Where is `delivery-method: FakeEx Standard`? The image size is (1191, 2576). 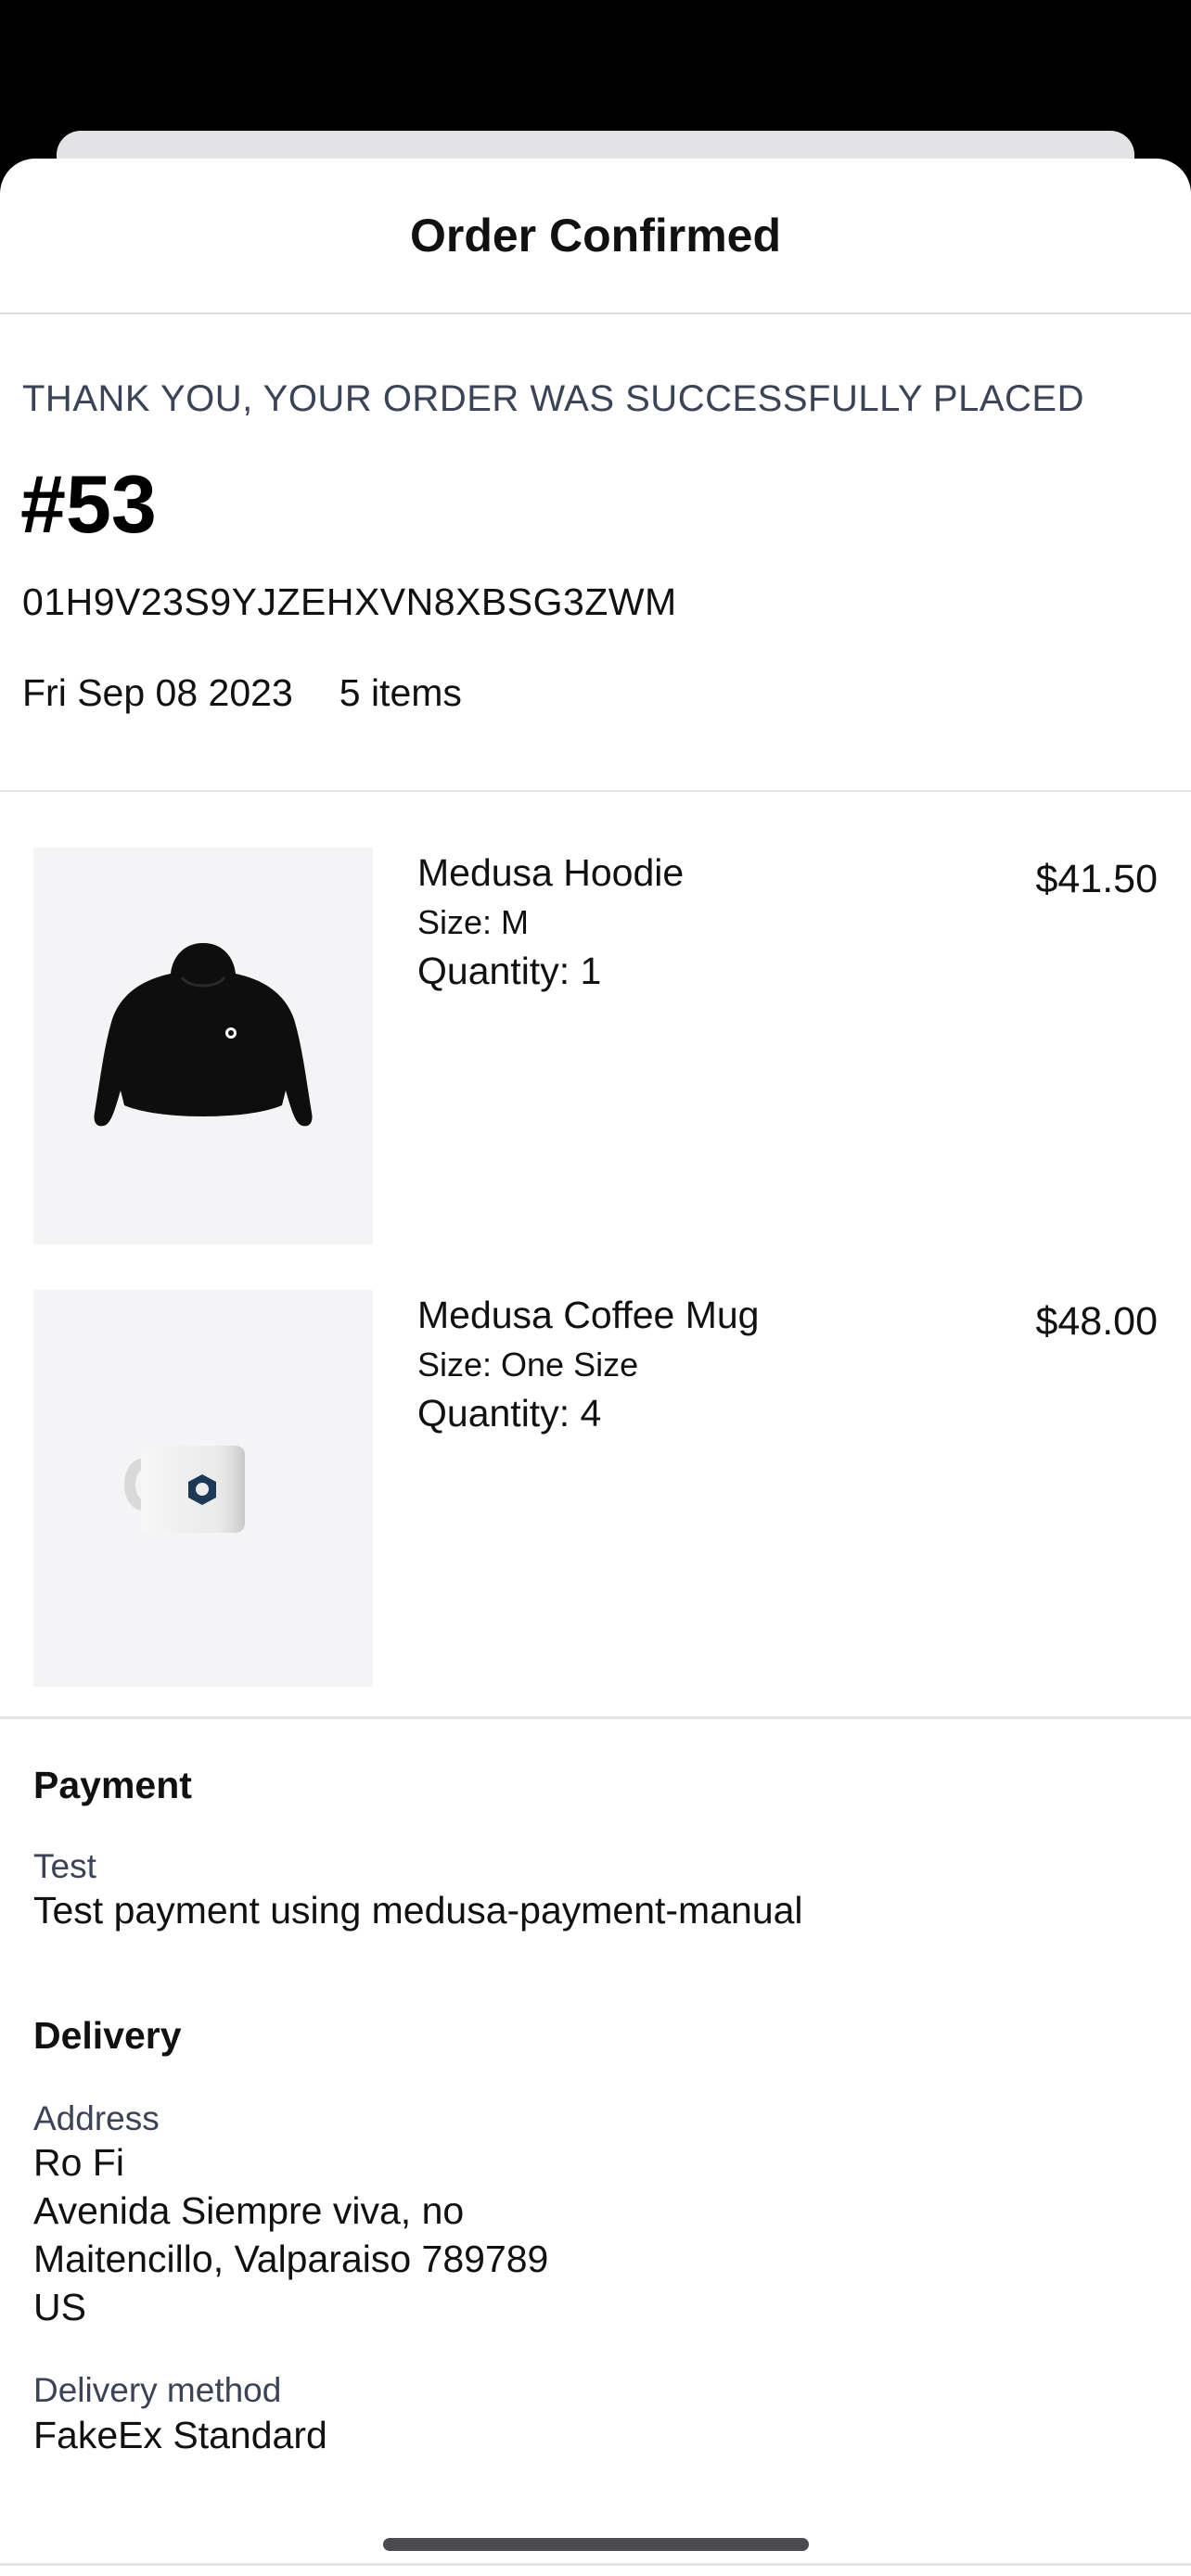 delivery-method: FakeEx Standard is located at coordinates (180, 2435).